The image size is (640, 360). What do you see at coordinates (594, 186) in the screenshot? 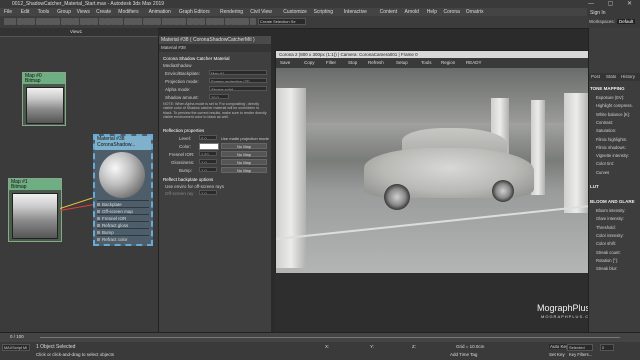
I see `post-section-header: LUT` at bounding box center [594, 186].